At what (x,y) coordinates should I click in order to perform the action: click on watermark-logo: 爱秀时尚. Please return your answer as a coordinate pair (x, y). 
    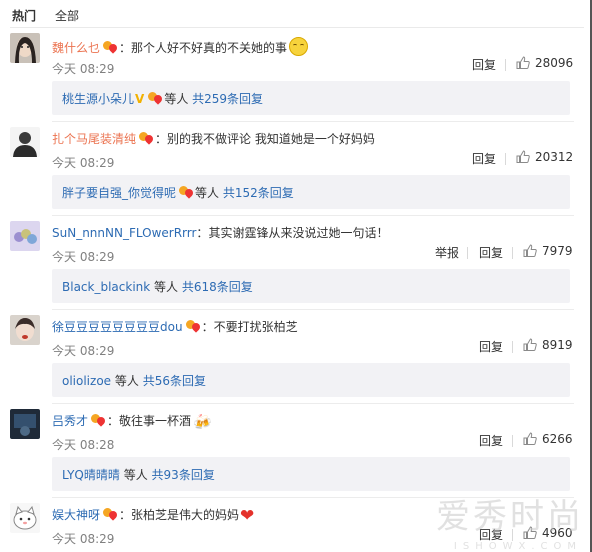
    Looking at the image, I should click on (510, 517).